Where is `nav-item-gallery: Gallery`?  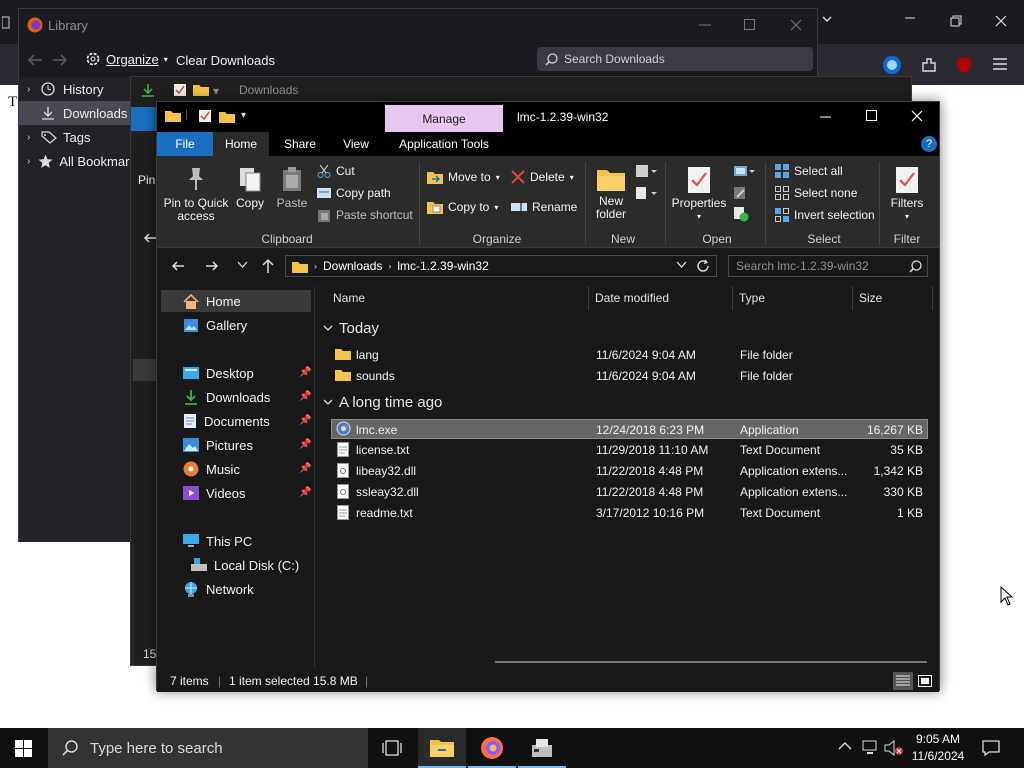
nav-item-gallery: Gallery is located at coordinates (215, 325).